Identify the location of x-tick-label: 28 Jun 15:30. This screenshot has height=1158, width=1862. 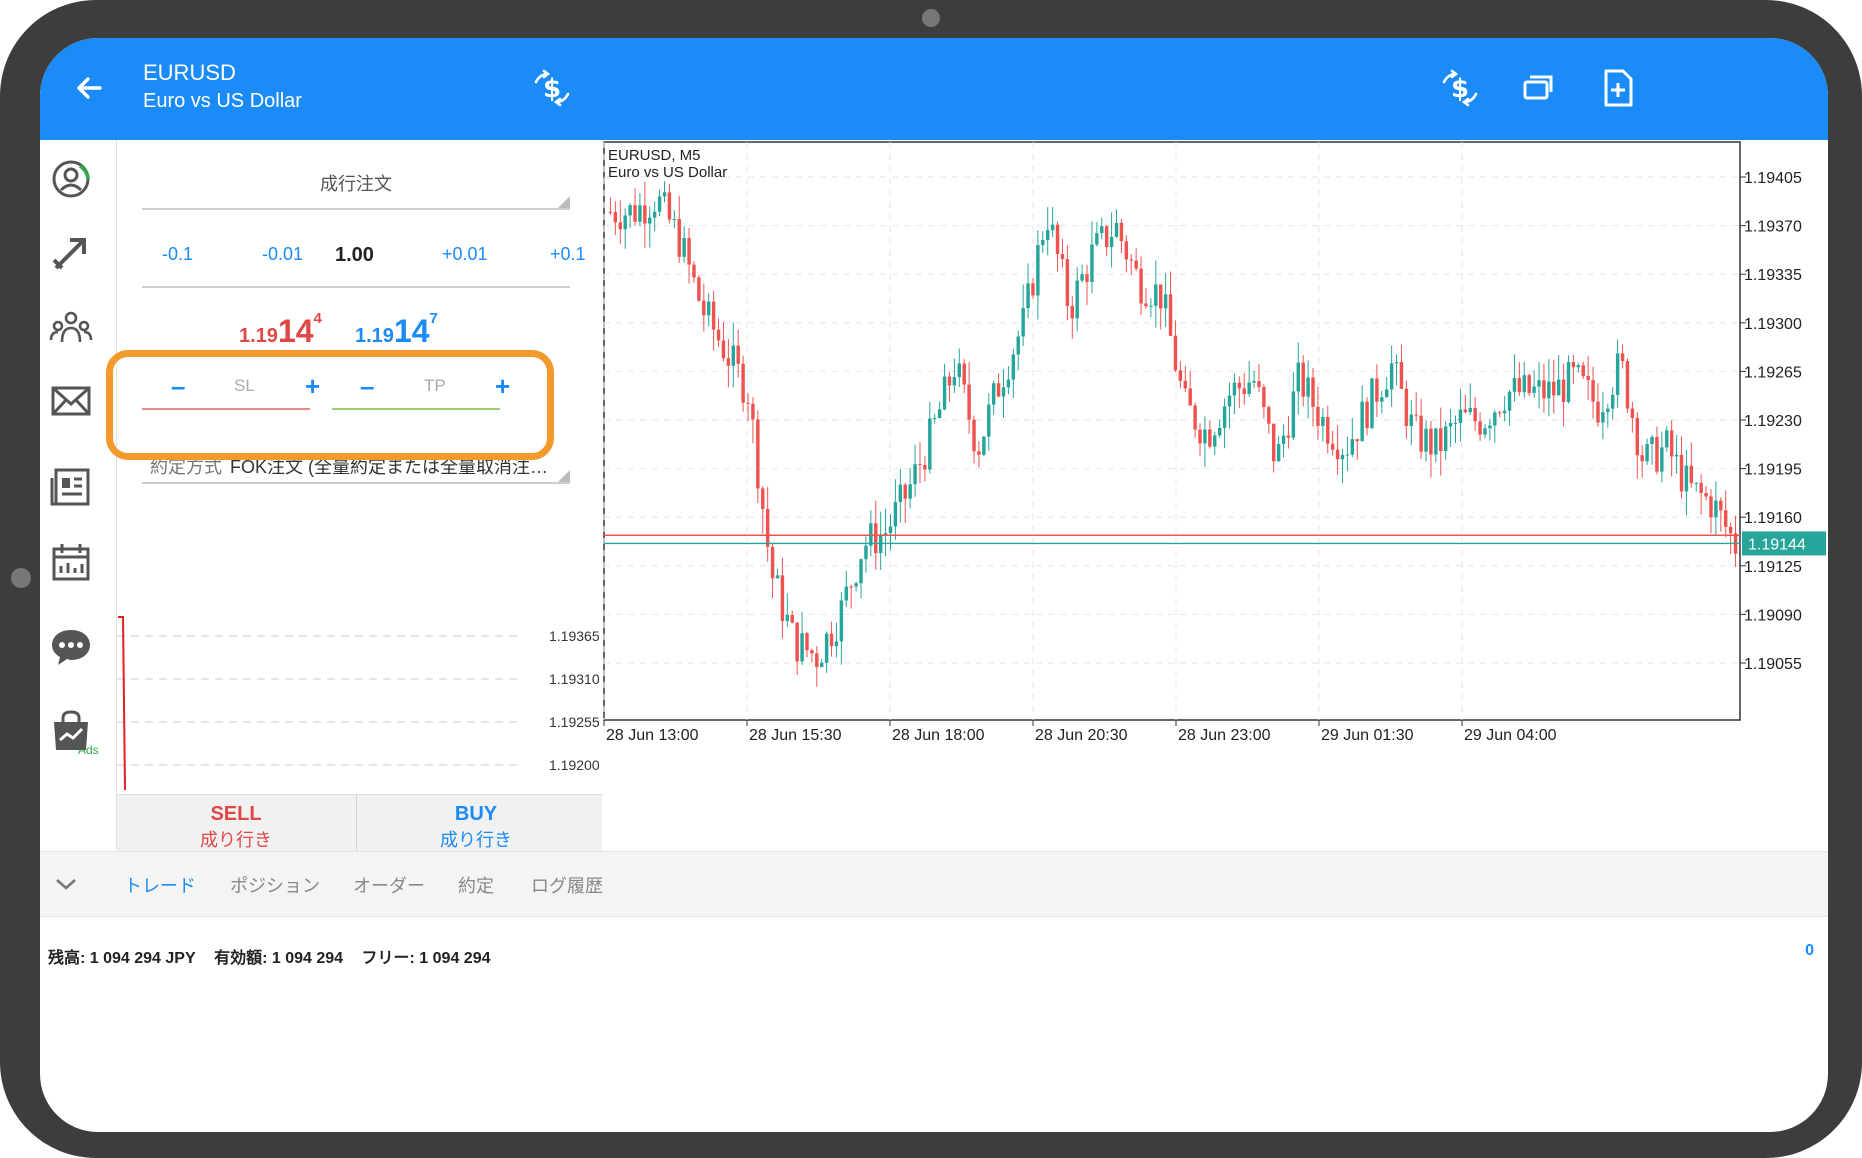
(795, 735).